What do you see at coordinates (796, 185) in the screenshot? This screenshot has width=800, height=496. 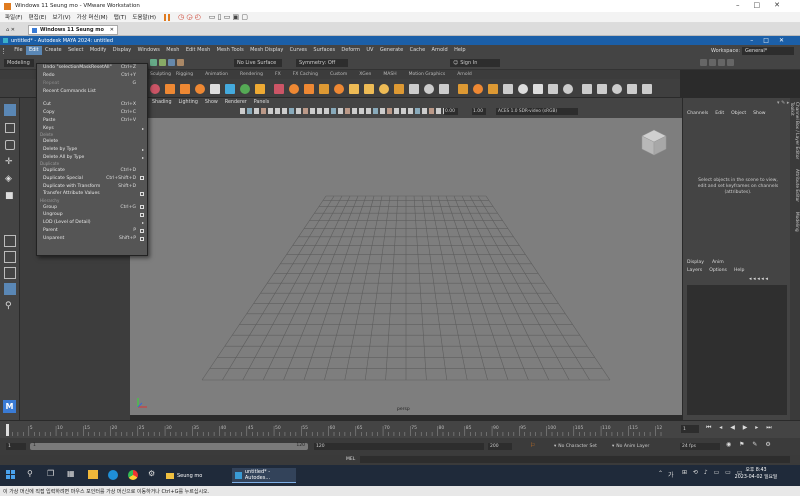 I see `side-tab: Attribute Editor` at bounding box center [796, 185].